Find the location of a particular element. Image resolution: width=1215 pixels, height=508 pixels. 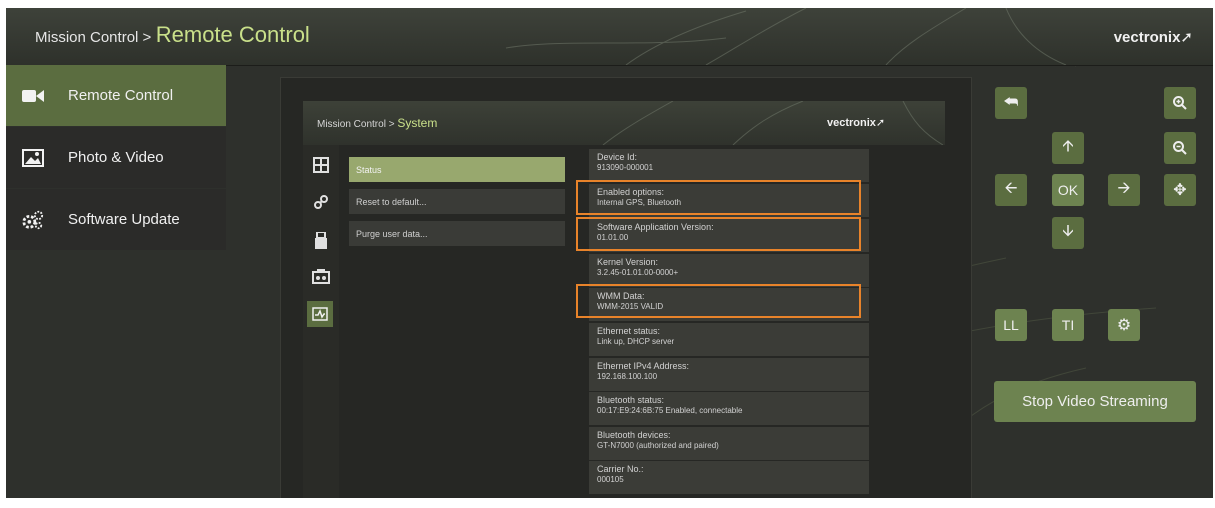

sidebar-item-label: Photo & Video is located at coordinates (116, 157).